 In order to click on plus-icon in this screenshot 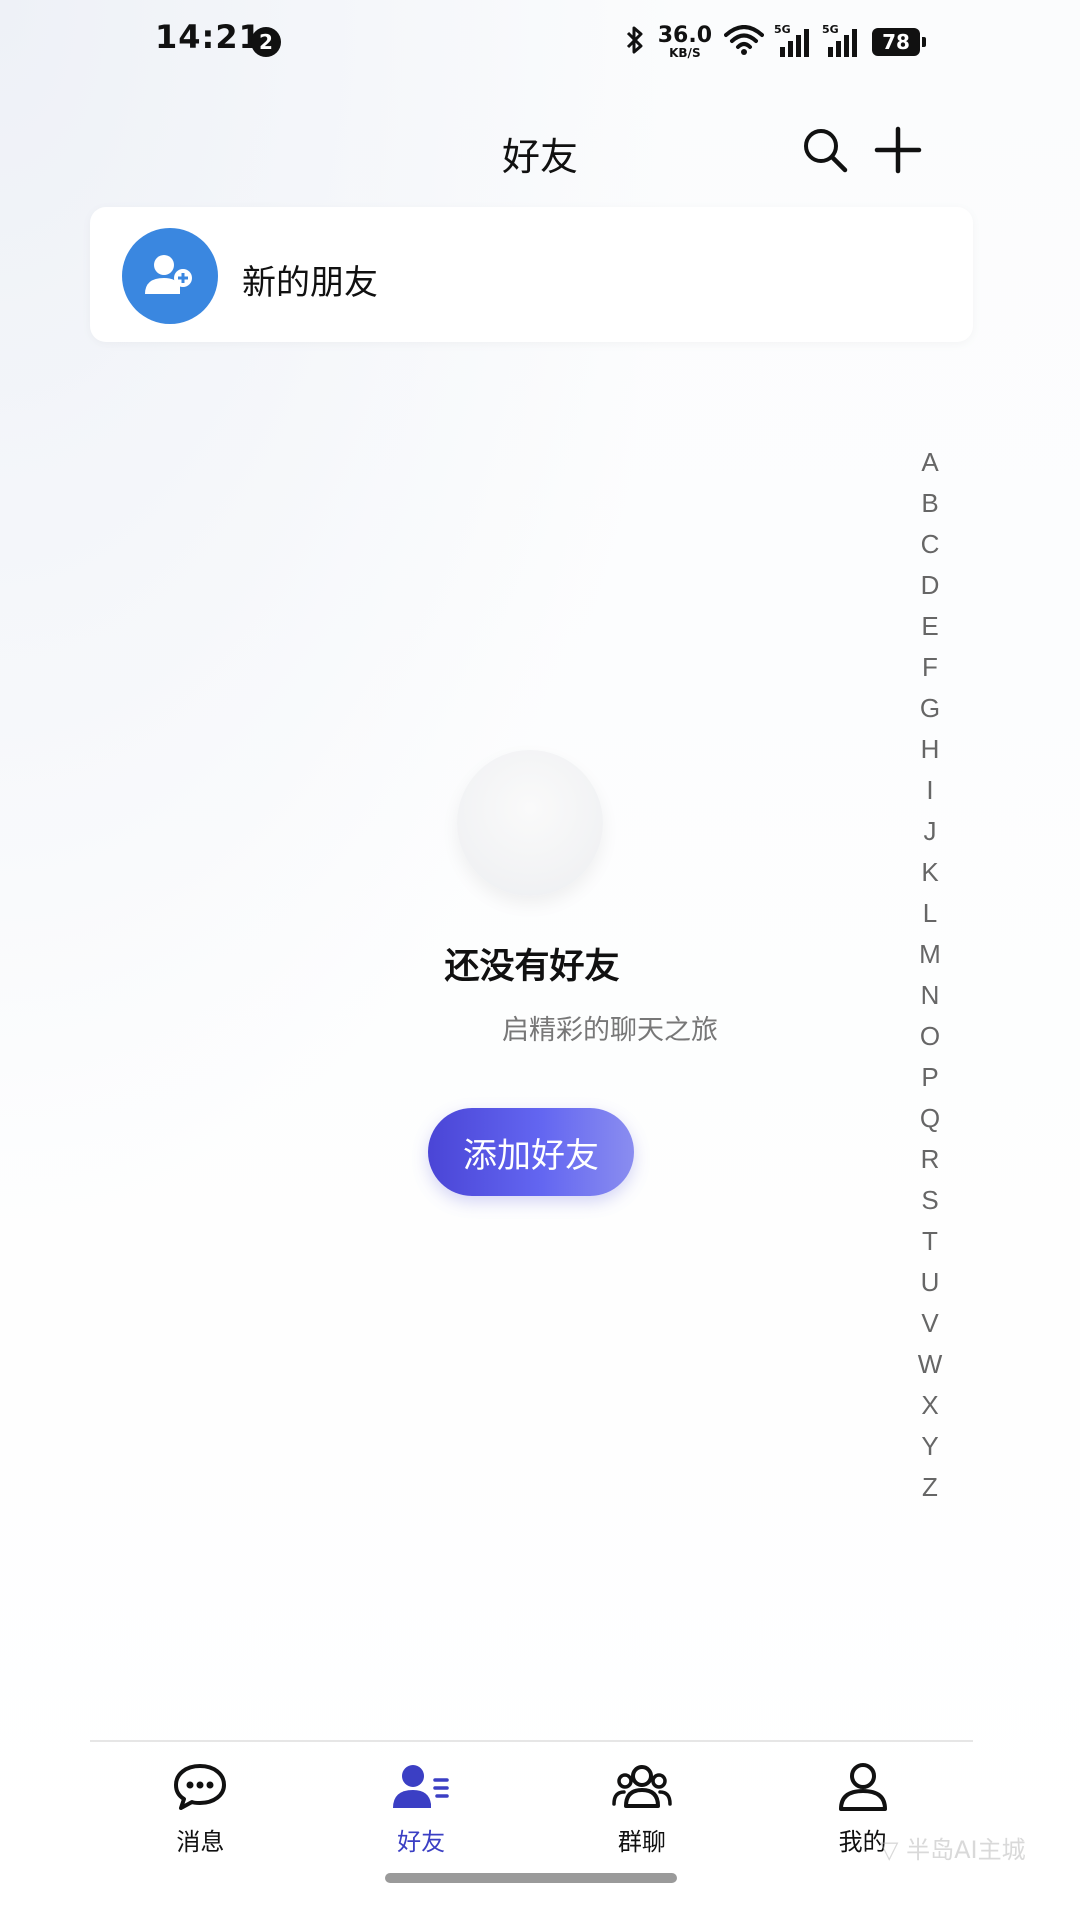, I will do `click(898, 150)`.